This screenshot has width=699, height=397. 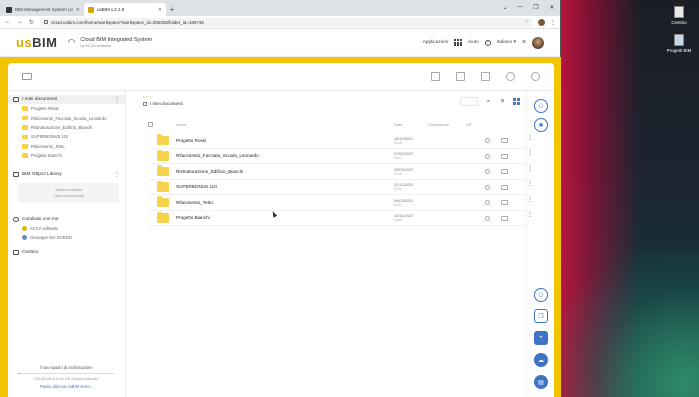 What do you see at coordinates (71, 42) in the screenshot?
I see `cloud-wifi-icon: ◠` at bounding box center [71, 42].